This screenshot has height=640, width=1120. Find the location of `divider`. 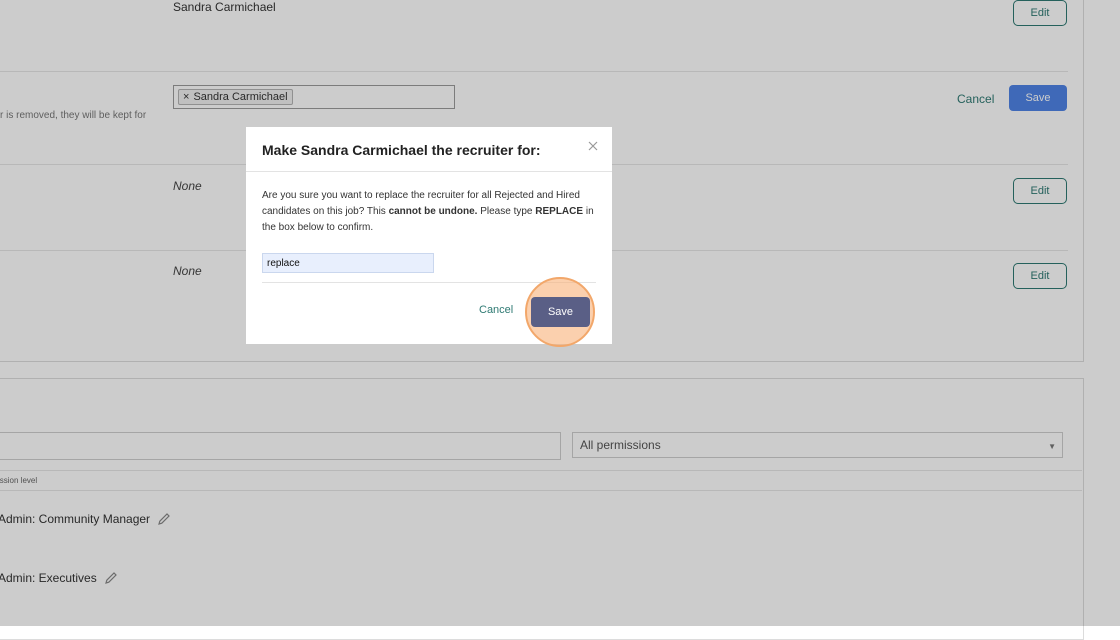

divider is located at coordinates (429, 171).